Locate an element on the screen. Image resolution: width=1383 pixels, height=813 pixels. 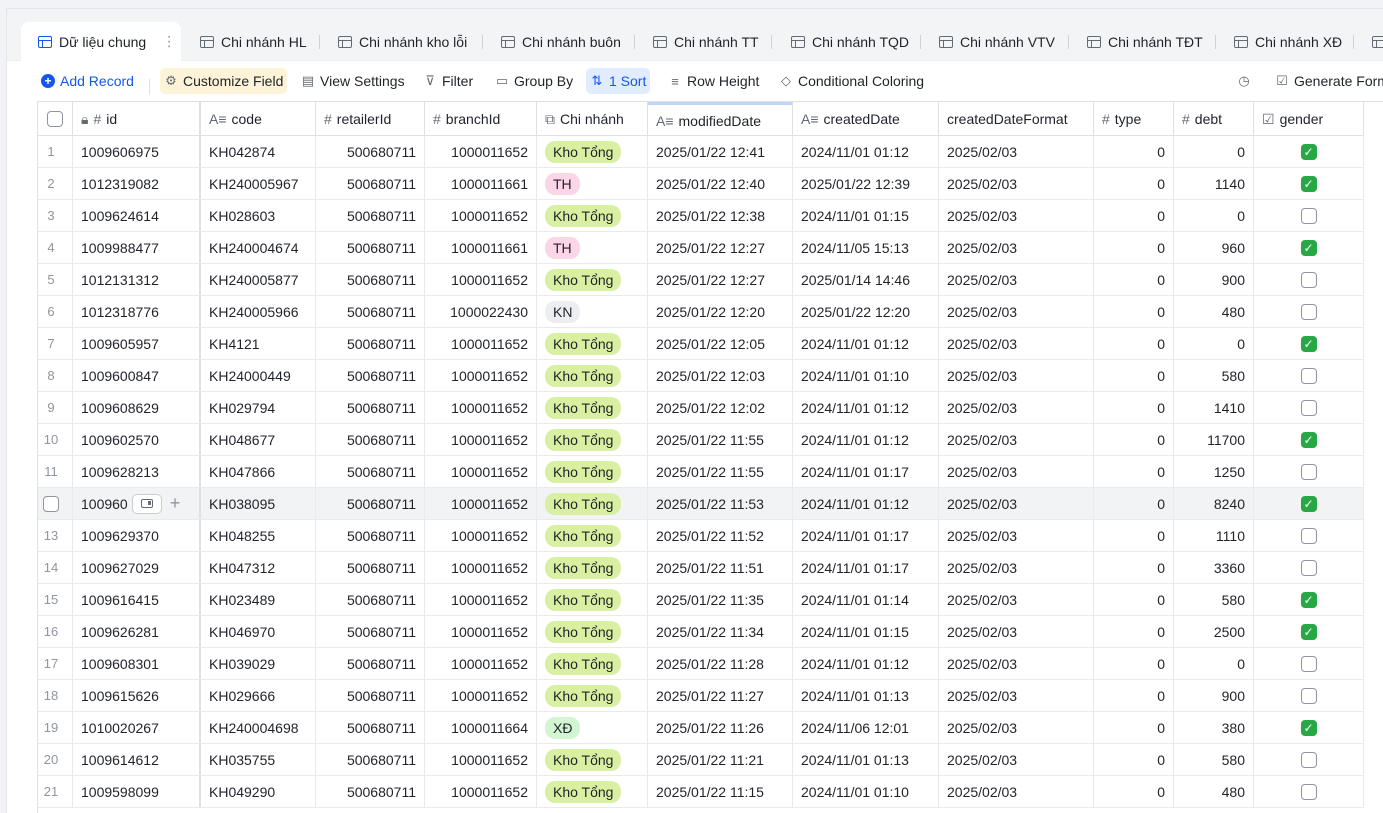
cell-code: KH028603 is located at coordinates (258, 215).